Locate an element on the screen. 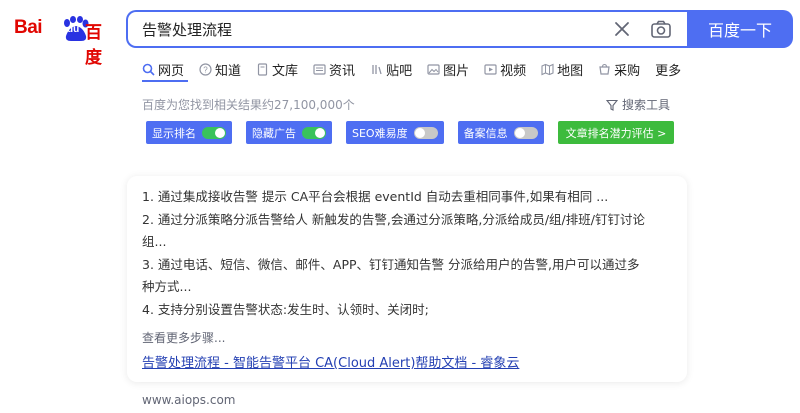 Image resolution: width=800 pixels, height=413 pixels. search-button: 百度一下 is located at coordinates (740, 29).